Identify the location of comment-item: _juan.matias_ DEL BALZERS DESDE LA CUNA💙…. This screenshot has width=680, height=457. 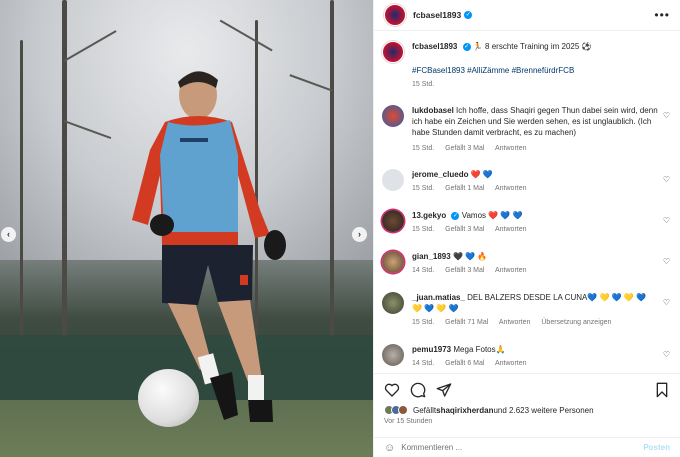
(527, 310).